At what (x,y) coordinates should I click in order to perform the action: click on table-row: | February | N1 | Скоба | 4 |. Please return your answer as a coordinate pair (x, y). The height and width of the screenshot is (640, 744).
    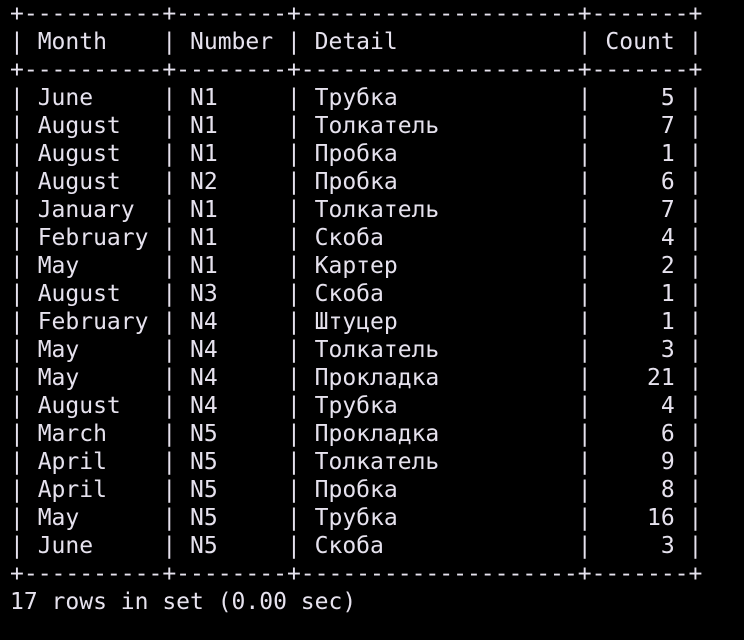
    Looking at the image, I should click on (356, 238).